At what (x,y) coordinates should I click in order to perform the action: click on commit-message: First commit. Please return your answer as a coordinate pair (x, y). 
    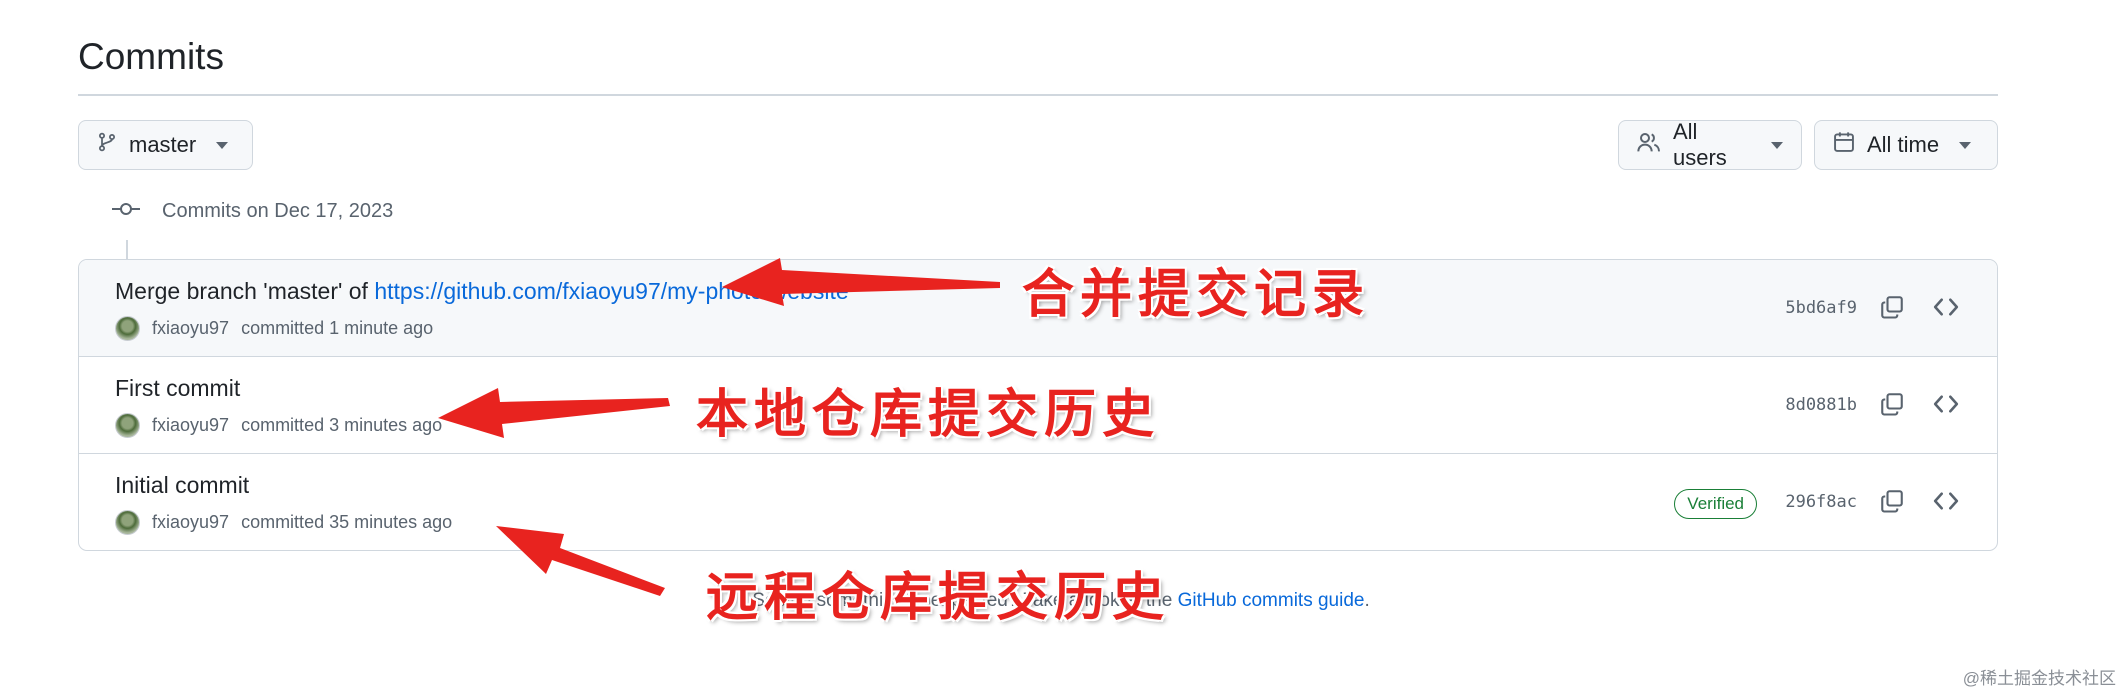
    Looking at the image, I should click on (177, 388).